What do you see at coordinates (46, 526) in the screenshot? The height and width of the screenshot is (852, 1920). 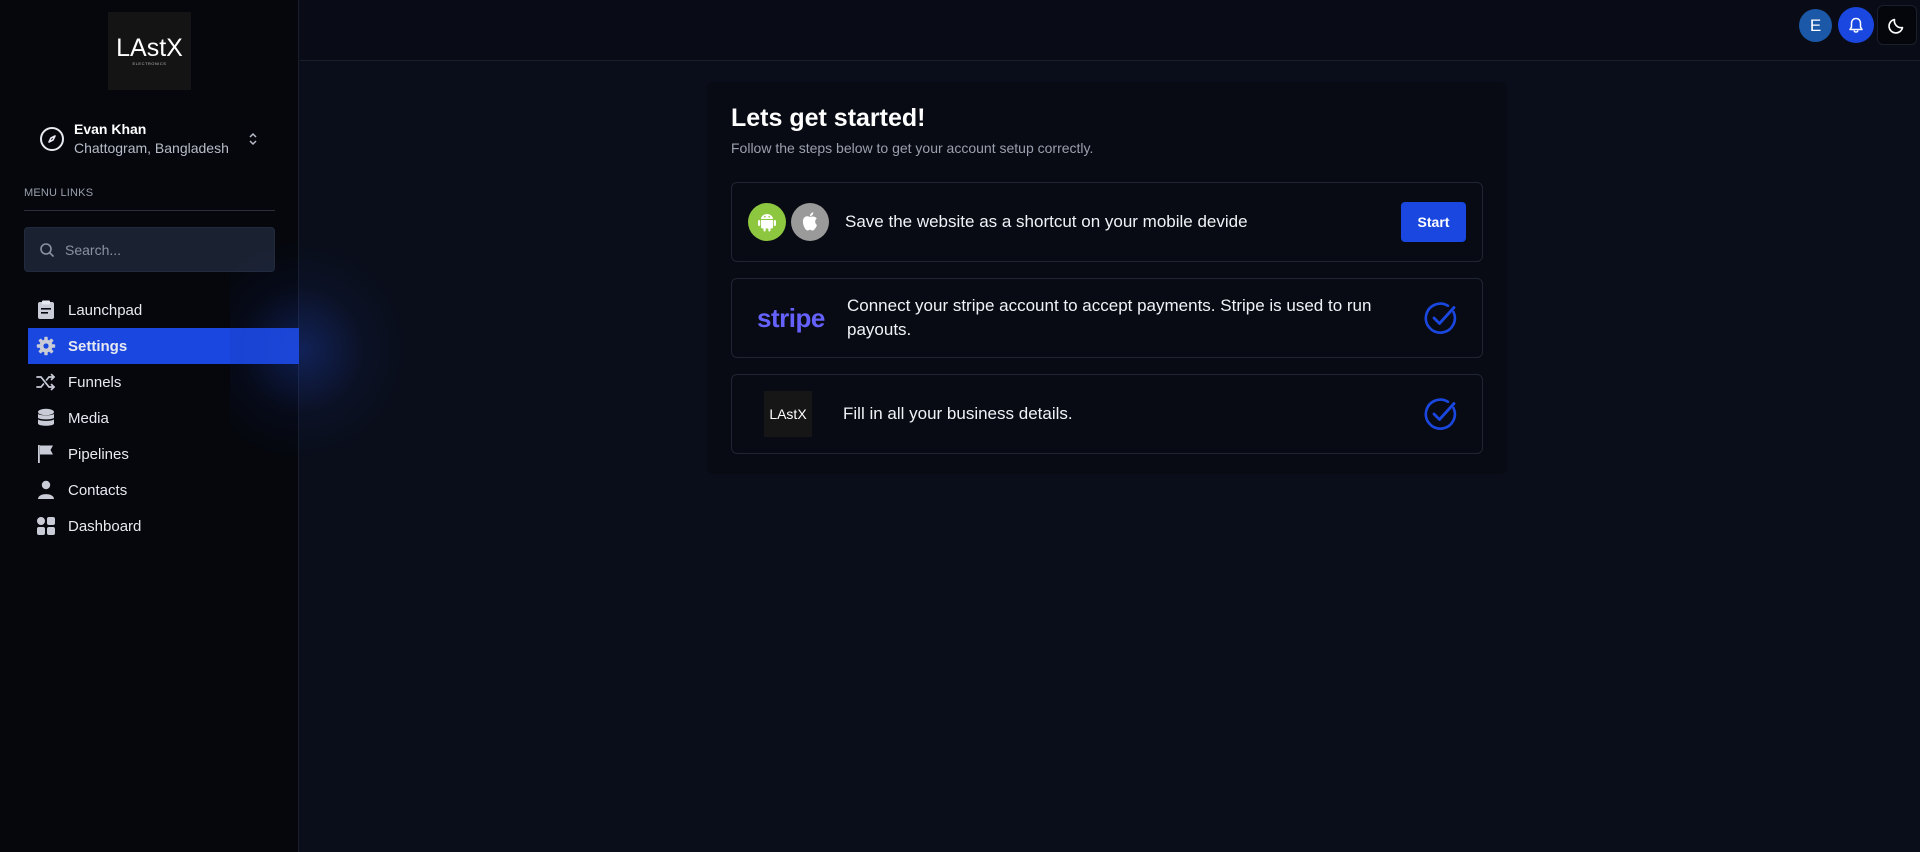 I see `grid-icon` at bounding box center [46, 526].